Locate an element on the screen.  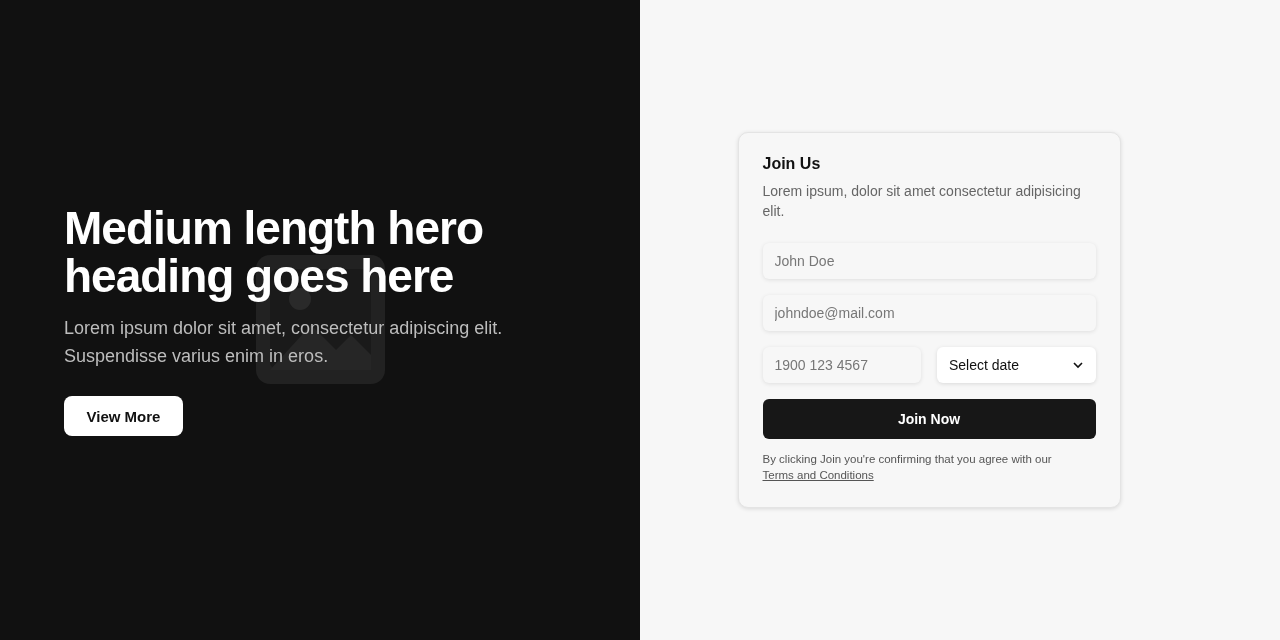
input-field: John Doe is located at coordinates (929, 261).